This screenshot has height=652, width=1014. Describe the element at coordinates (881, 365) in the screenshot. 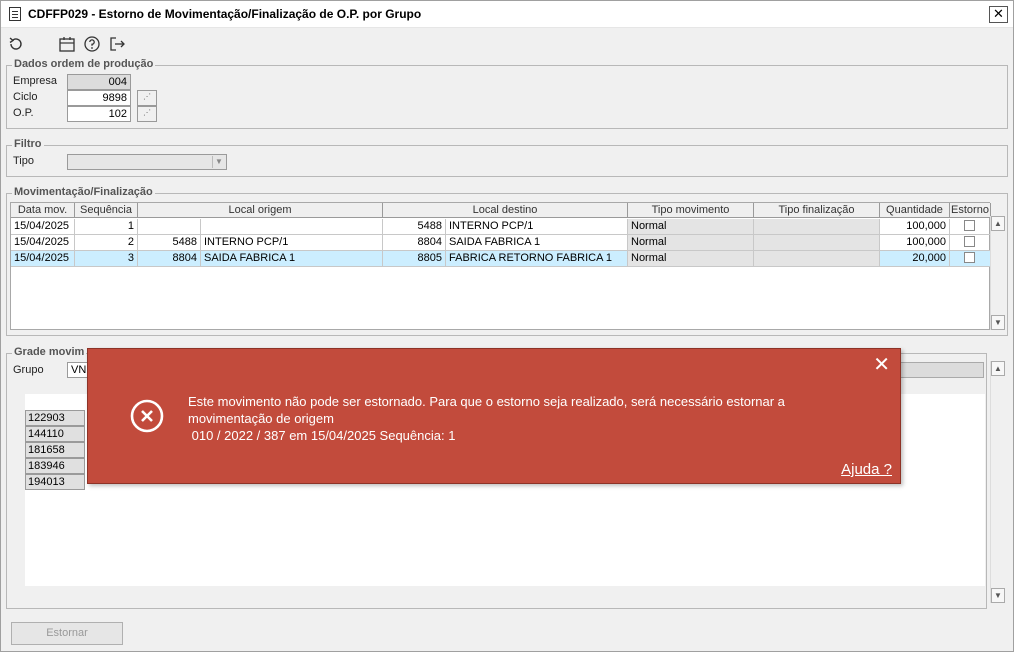

I see `dialog-close-icon: ✕` at that location.